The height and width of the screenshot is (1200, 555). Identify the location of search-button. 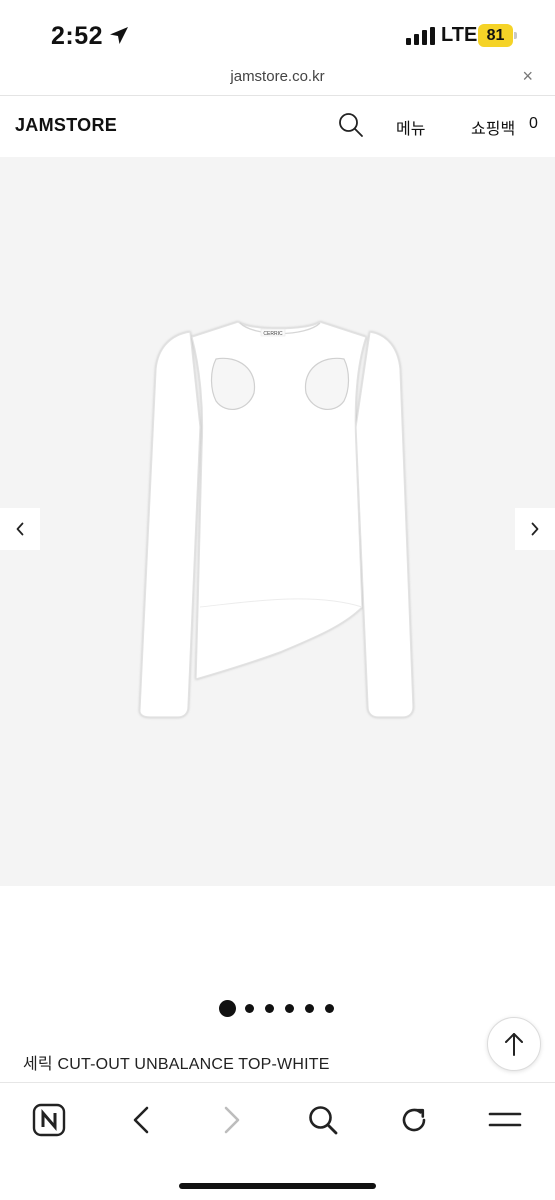
(323, 1120).